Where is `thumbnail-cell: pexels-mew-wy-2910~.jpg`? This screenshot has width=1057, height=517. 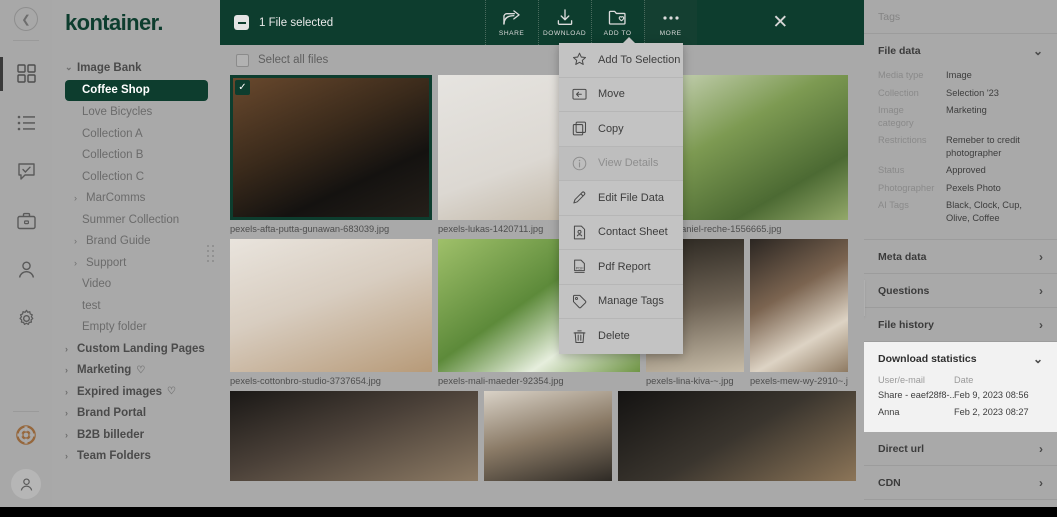
thumbnail-cell: pexels-mew-wy-2910~.jpg is located at coordinates (799, 312).